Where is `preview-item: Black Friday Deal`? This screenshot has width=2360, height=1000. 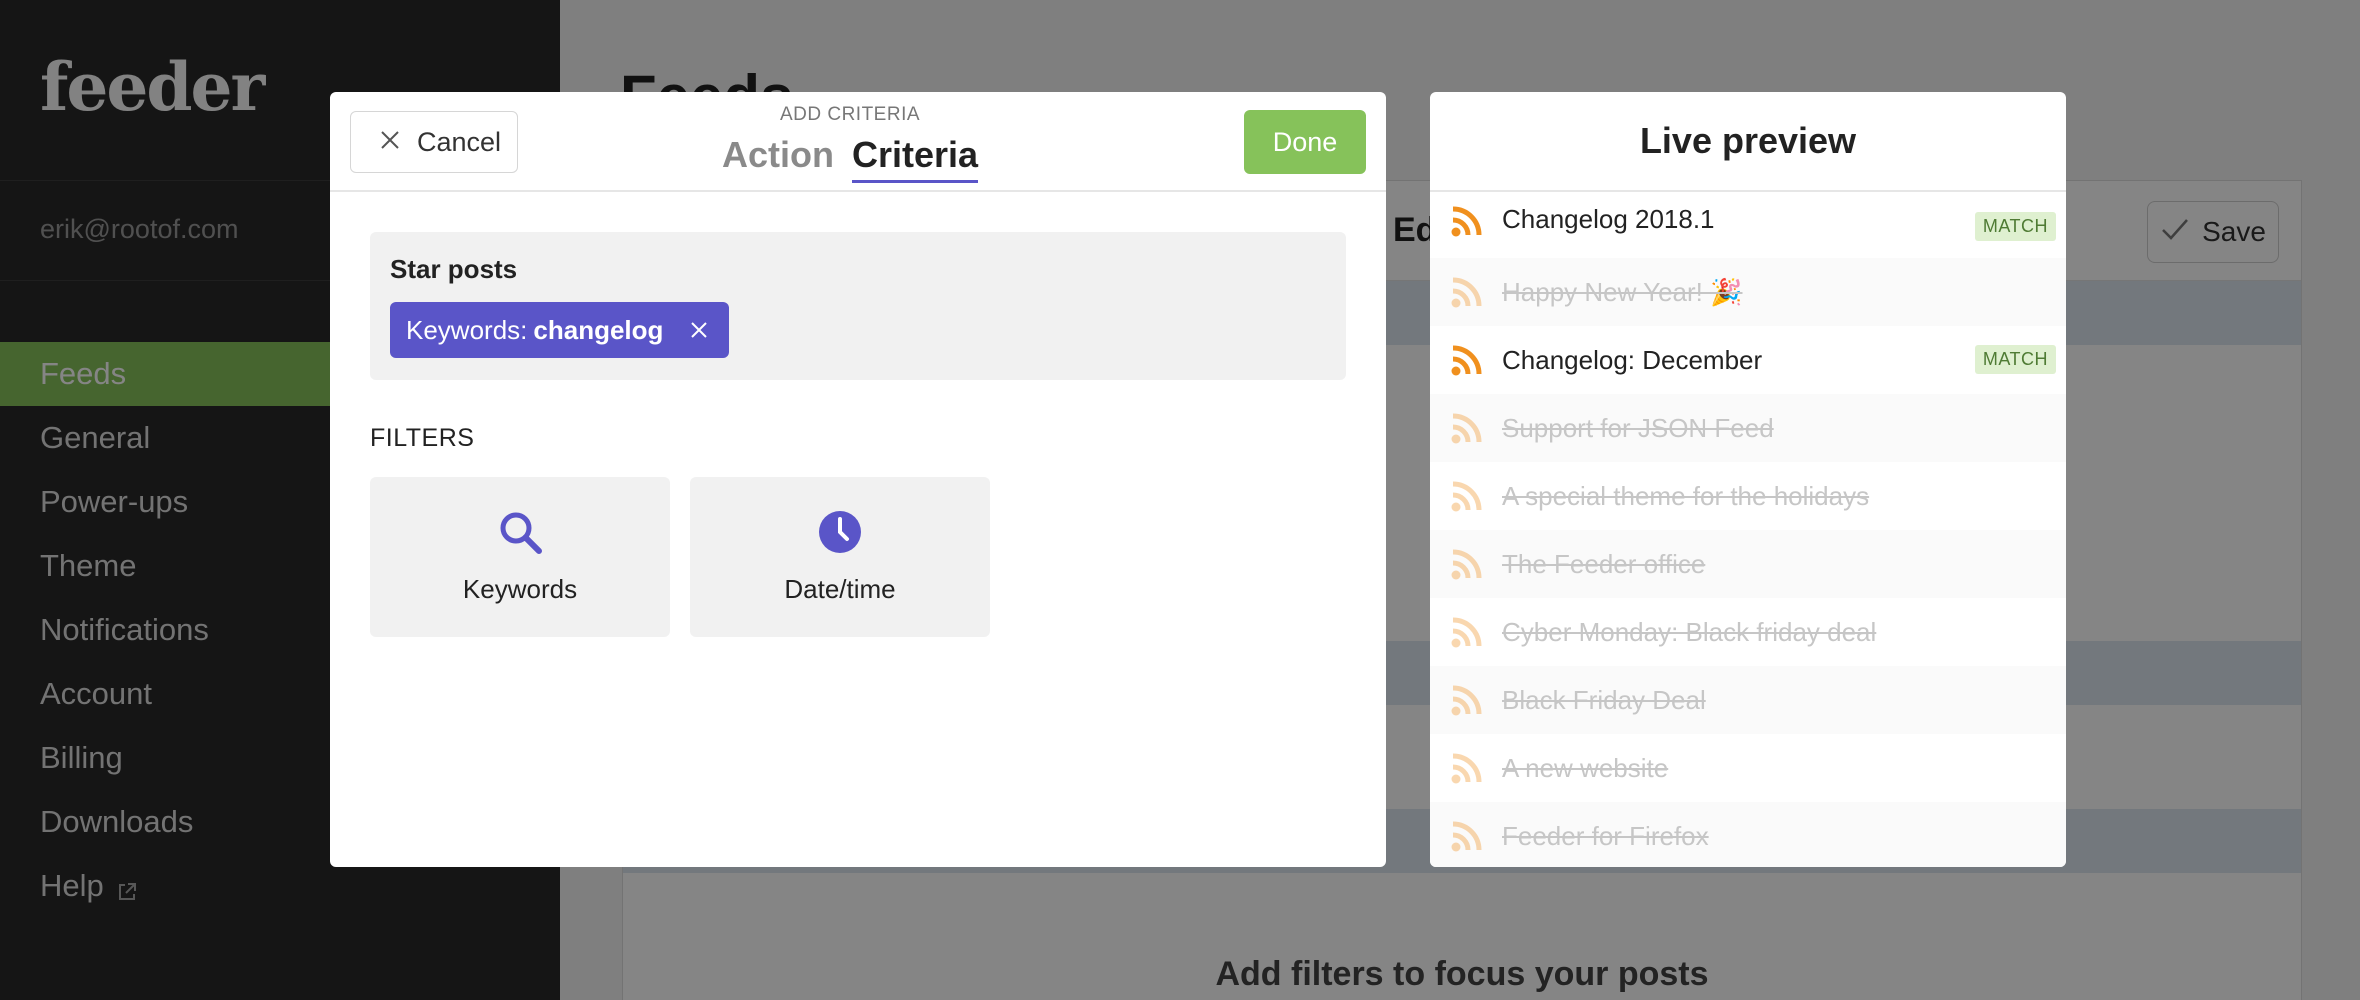
preview-item: Black Friday Deal is located at coordinates (1748, 700).